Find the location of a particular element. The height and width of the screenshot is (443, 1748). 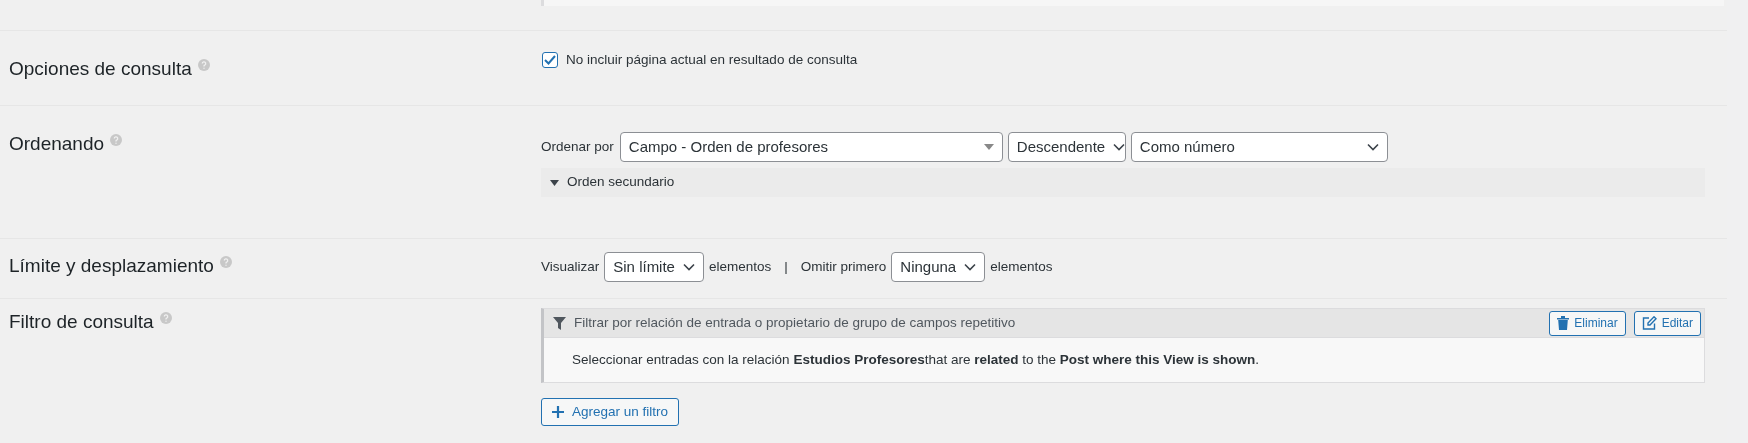

select-field: Sin límite is located at coordinates (654, 267).